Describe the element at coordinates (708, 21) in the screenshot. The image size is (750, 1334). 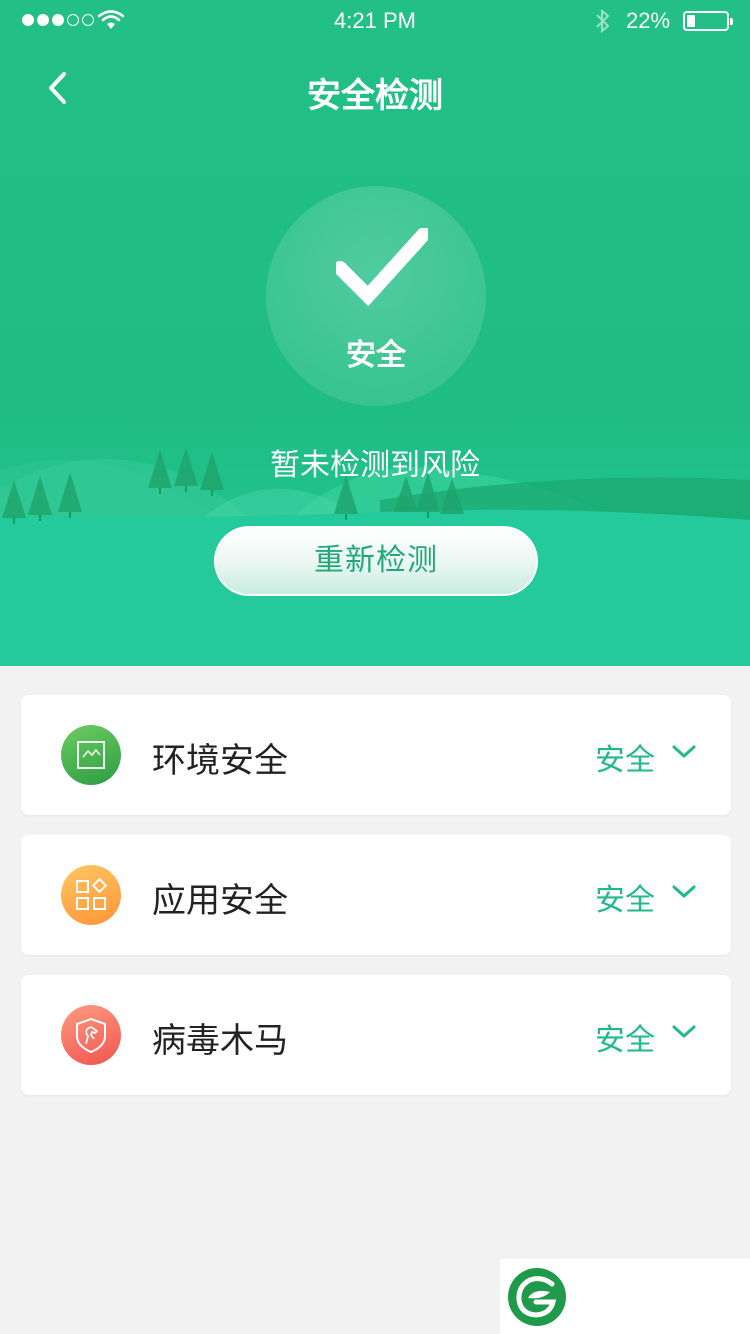
I see `battery-icon` at that location.